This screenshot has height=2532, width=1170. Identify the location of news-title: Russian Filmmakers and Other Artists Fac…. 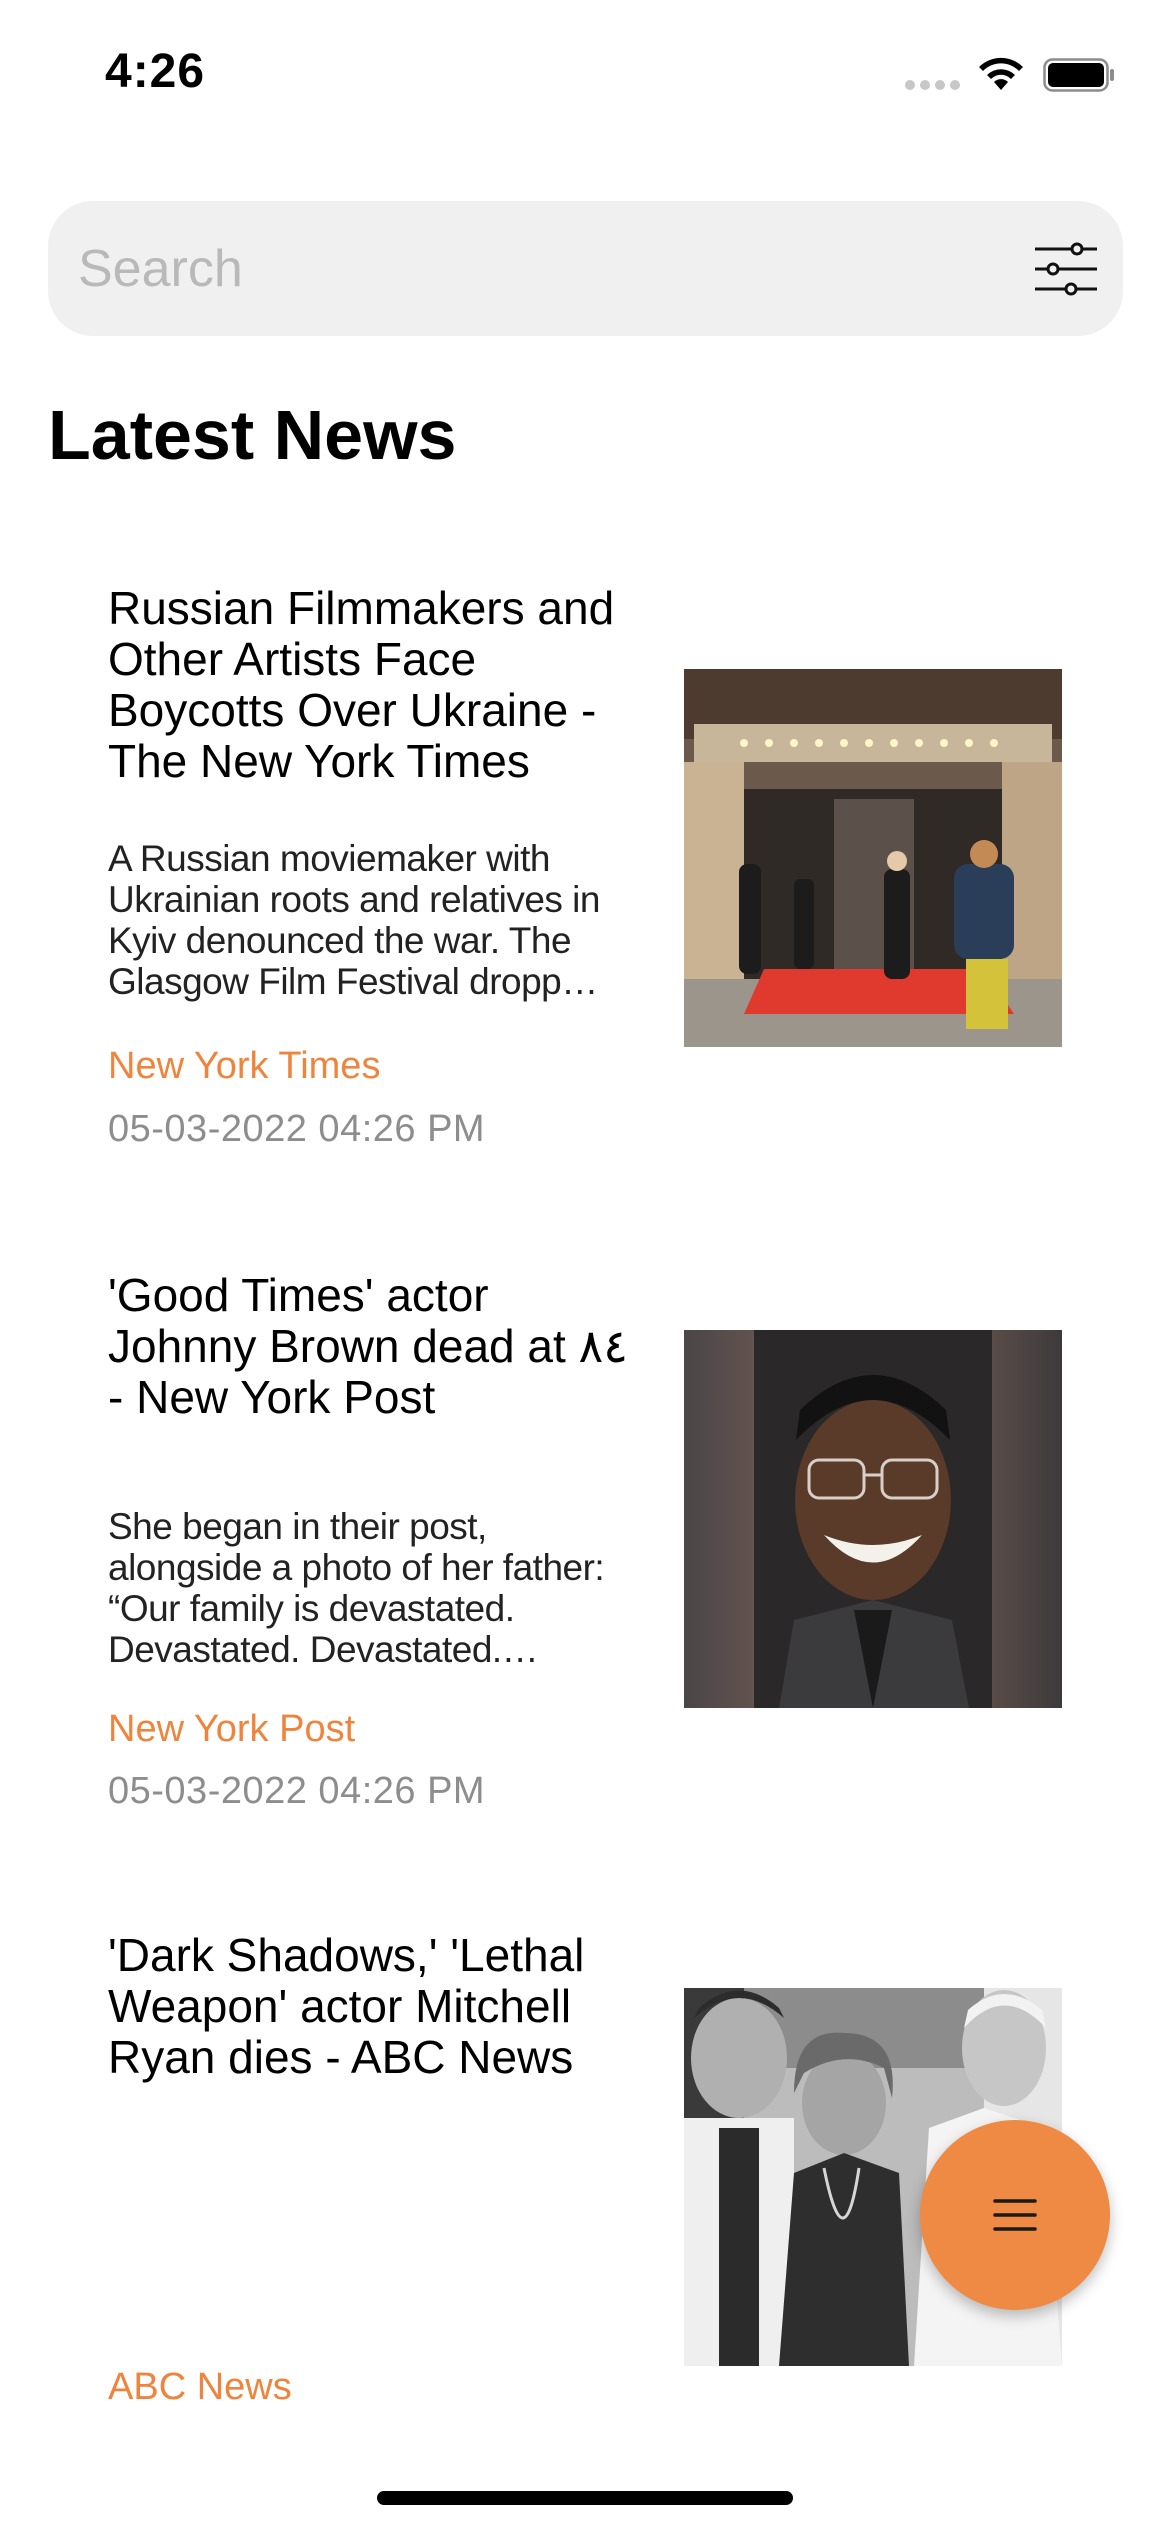
(378, 685).